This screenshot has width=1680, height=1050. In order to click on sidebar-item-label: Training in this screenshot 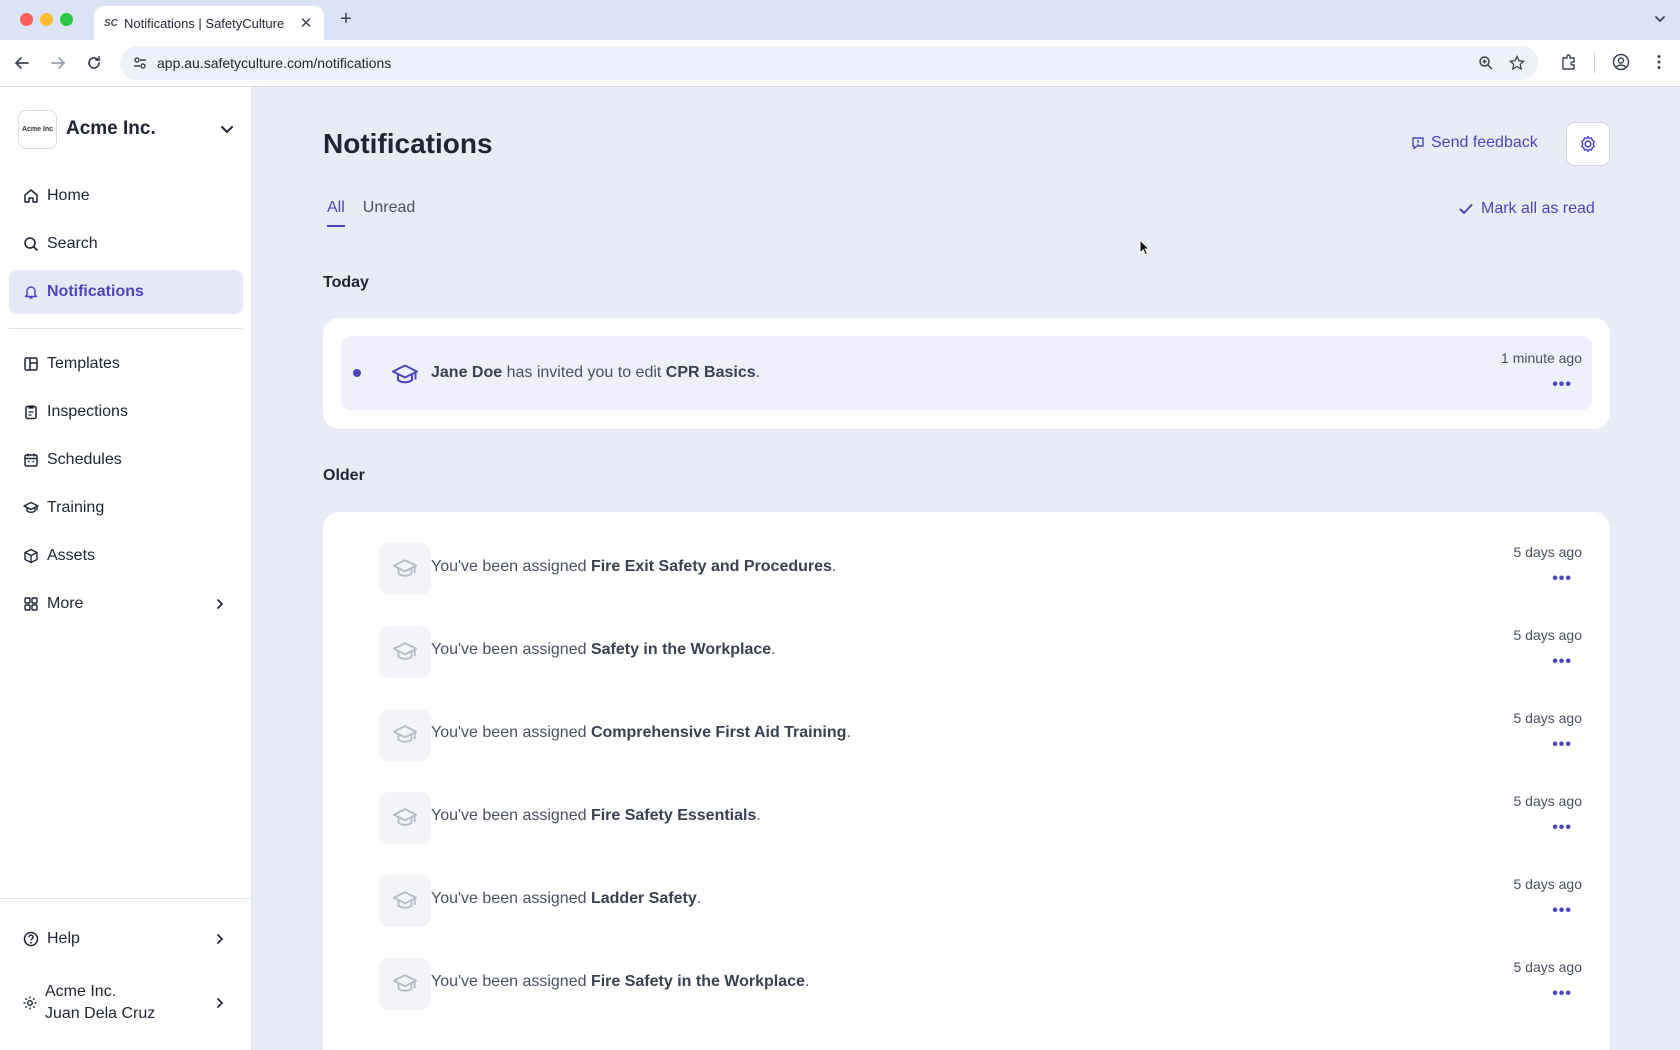, I will do `click(76, 507)`.